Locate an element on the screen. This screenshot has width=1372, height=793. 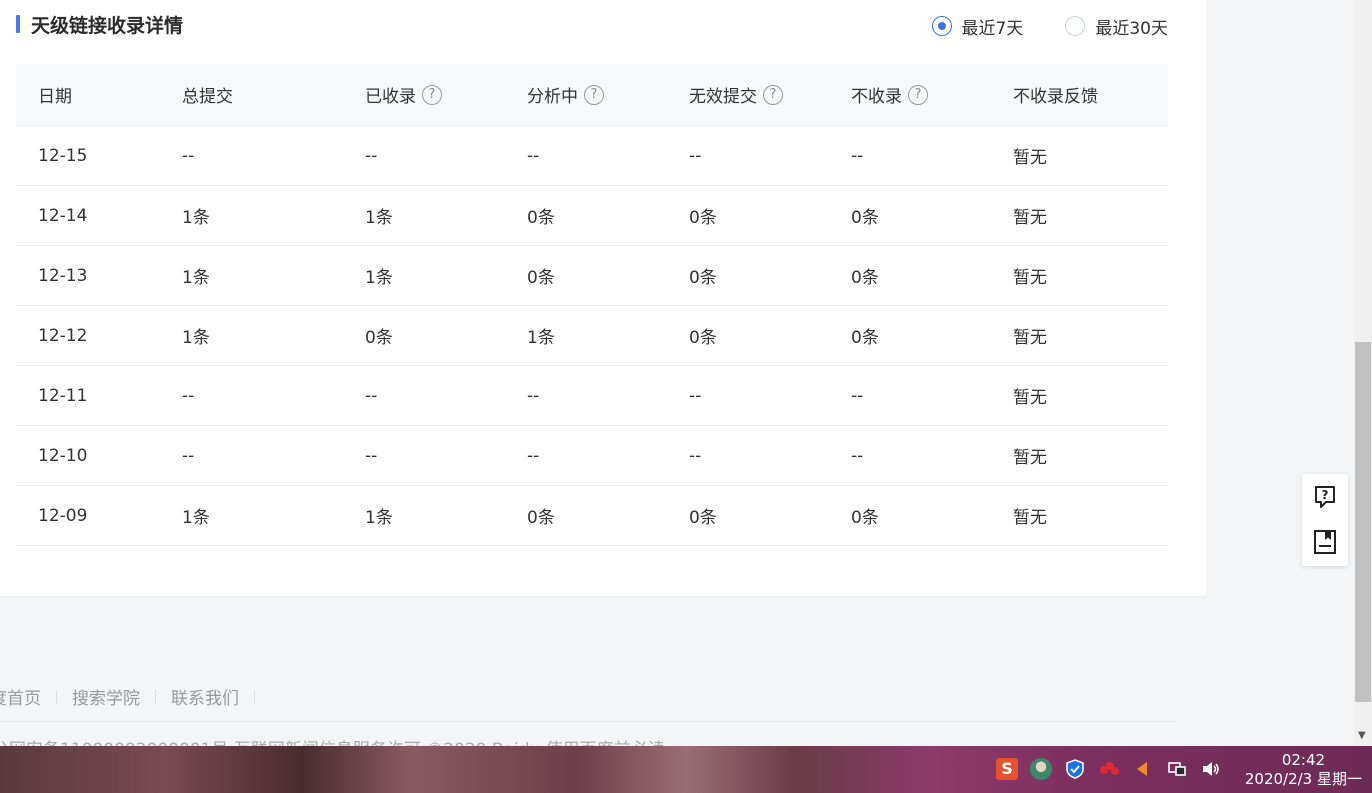
scroll-down-arrow-icon: ▼ is located at coordinates (1362, 735).